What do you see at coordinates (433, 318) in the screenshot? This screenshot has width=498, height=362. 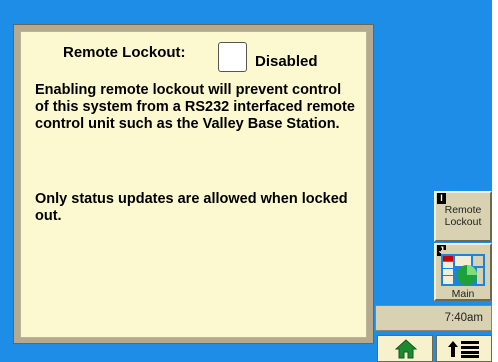 I see `time-status-box: 7:40am` at bounding box center [433, 318].